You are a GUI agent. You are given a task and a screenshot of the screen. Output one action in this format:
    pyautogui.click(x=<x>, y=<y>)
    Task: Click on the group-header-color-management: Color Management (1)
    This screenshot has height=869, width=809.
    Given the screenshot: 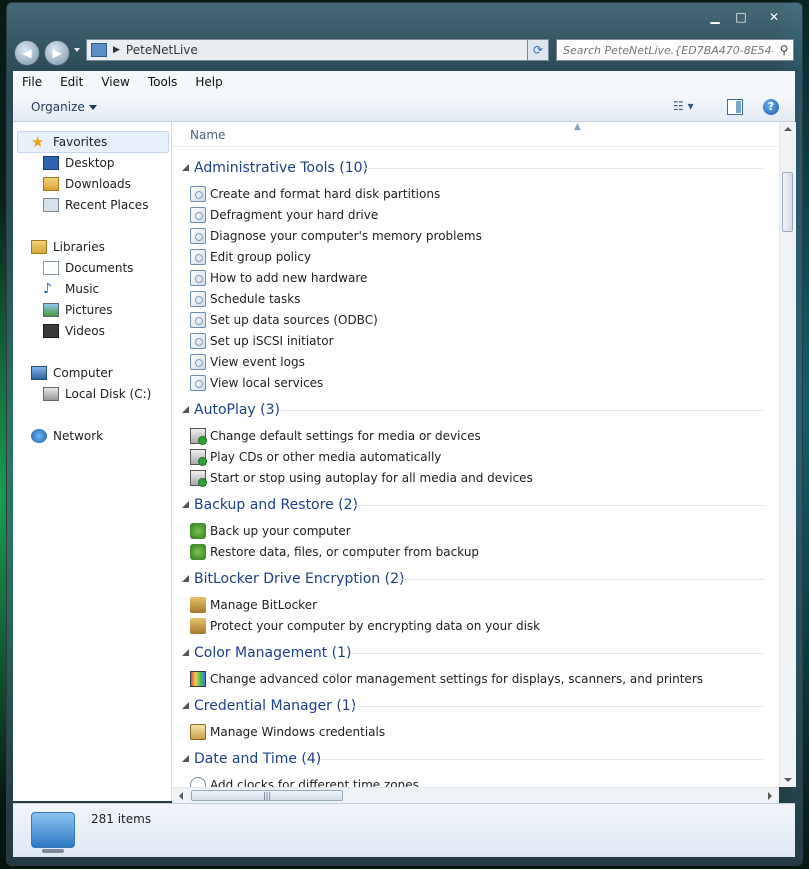 What is the action you would take?
    pyautogui.click(x=472, y=653)
    